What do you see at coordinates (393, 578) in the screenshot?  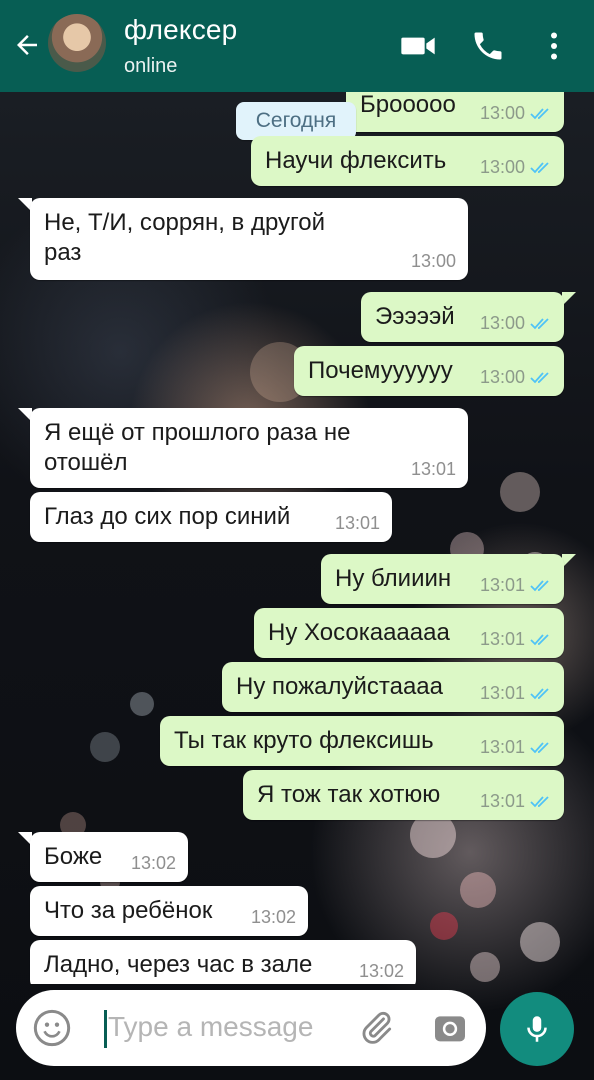 I see `message-text: Ну блииин` at bounding box center [393, 578].